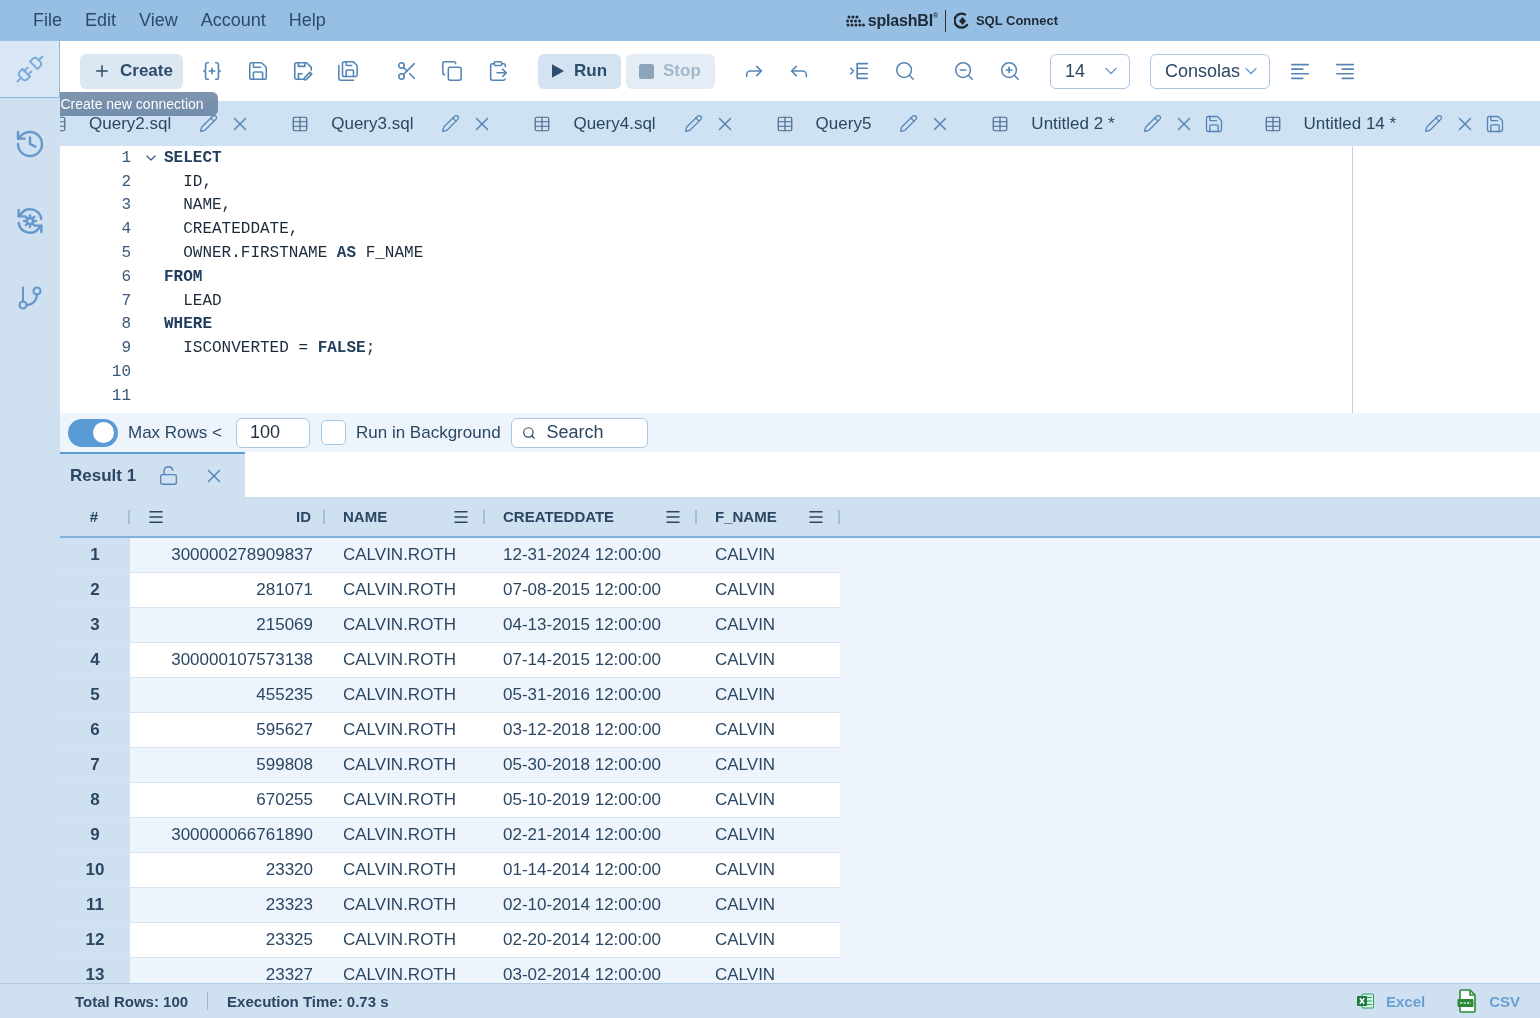 The width and height of the screenshot is (1540, 1018). I want to click on search-icon, so click(905, 71).